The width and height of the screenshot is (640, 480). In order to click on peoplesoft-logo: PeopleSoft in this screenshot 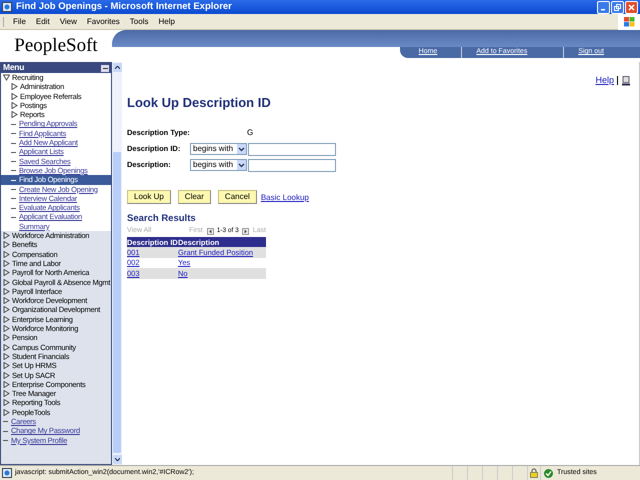, I will do `click(56, 46)`.